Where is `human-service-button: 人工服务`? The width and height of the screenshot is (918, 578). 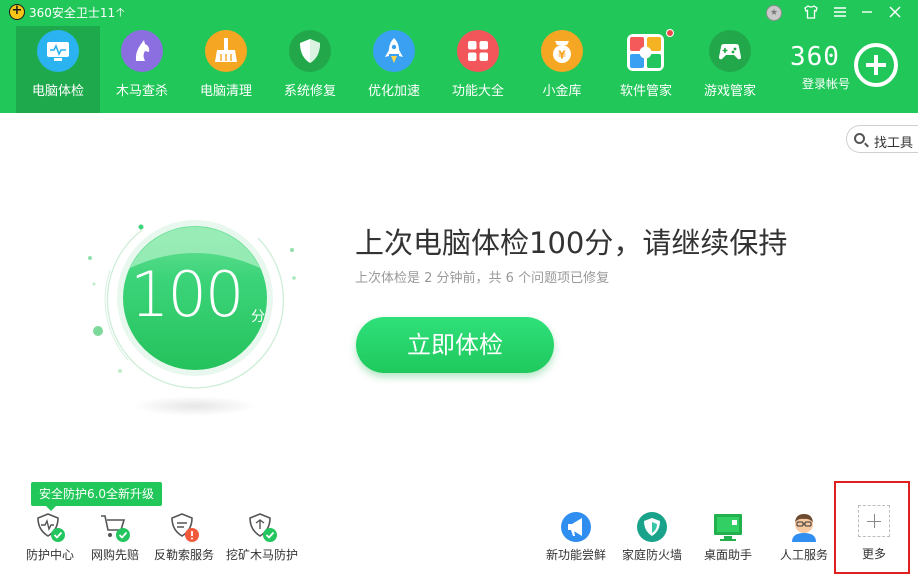 human-service-button: 人工服务 is located at coordinates (804, 538).